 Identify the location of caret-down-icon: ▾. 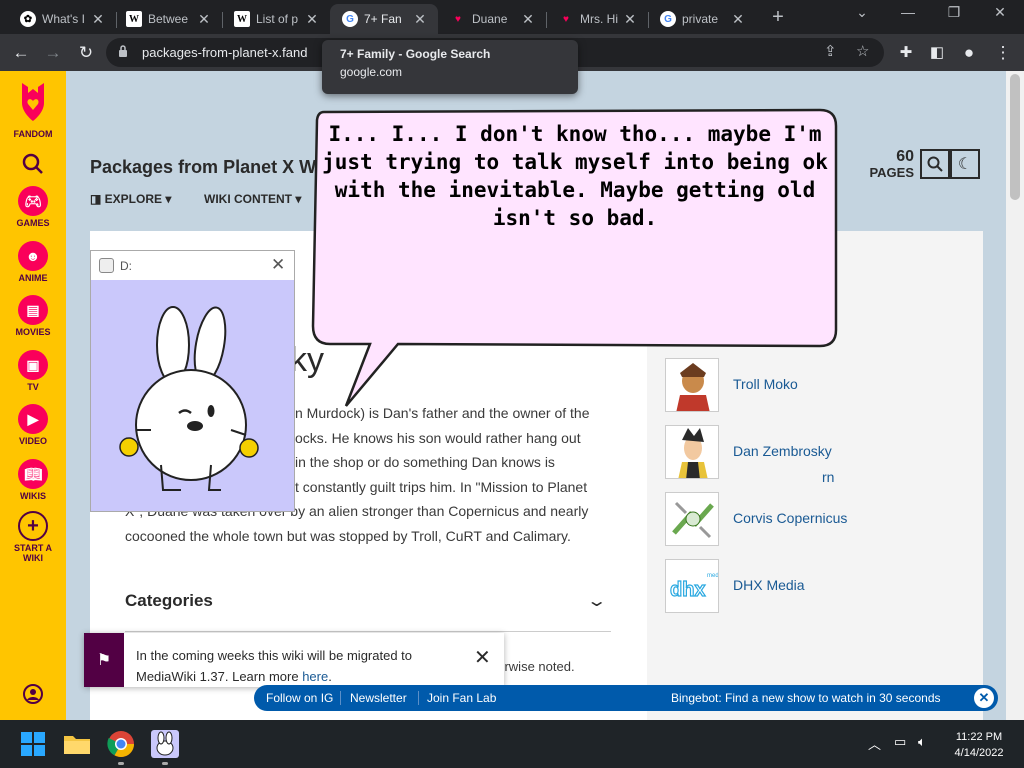
(167, 199).